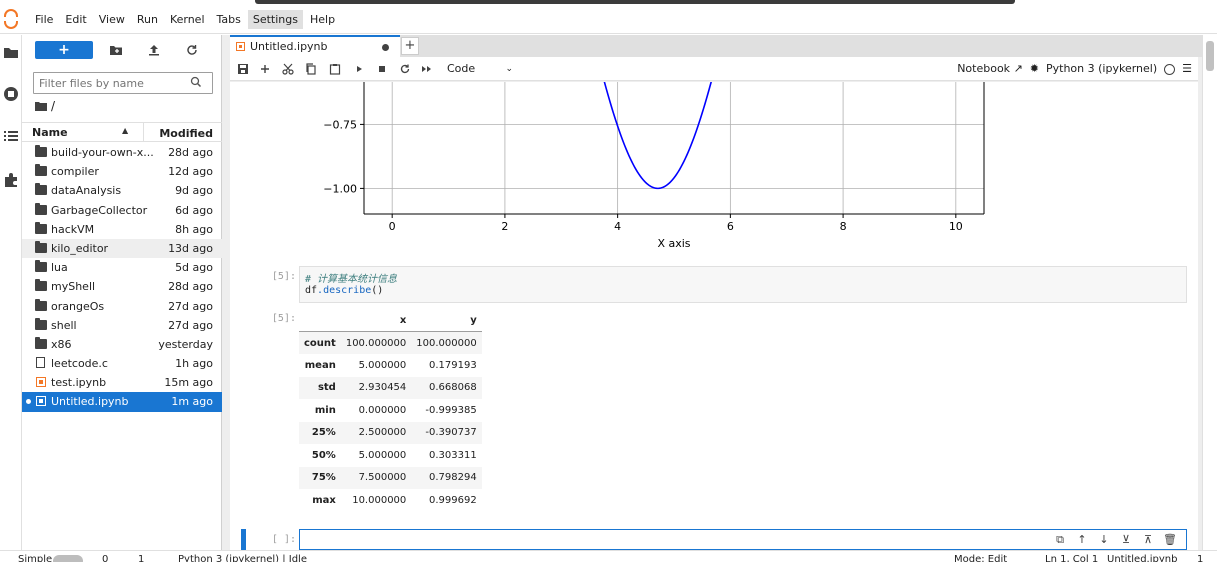 The image size is (1217, 562). Describe the element at coordinates (122, 267) in the screenshot. I see `file-row: lua 5d ago` at that location.